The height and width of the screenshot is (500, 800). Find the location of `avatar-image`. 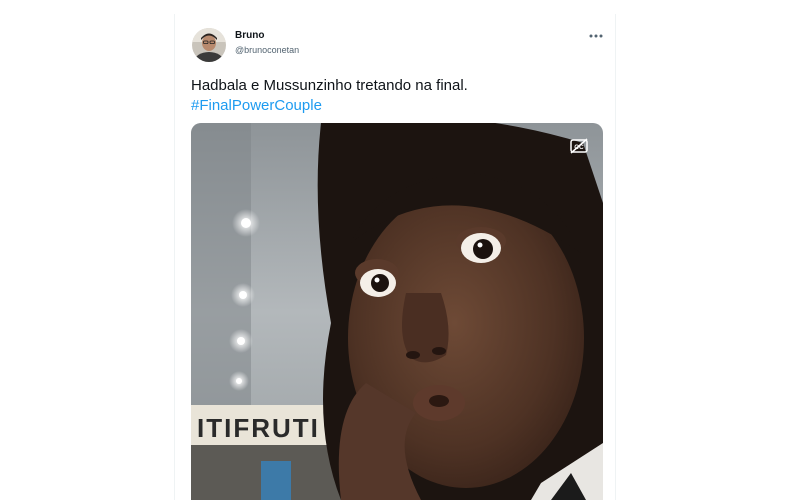

avatar-image is located at coordinates (209, 45).